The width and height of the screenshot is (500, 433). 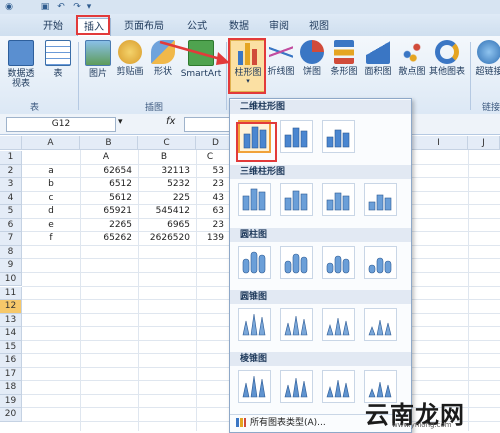 What do you see at coordinates (412, 58) in the screenshot?
I see `scatter-chart-button: 散点图` at bounding box center [412, 58].